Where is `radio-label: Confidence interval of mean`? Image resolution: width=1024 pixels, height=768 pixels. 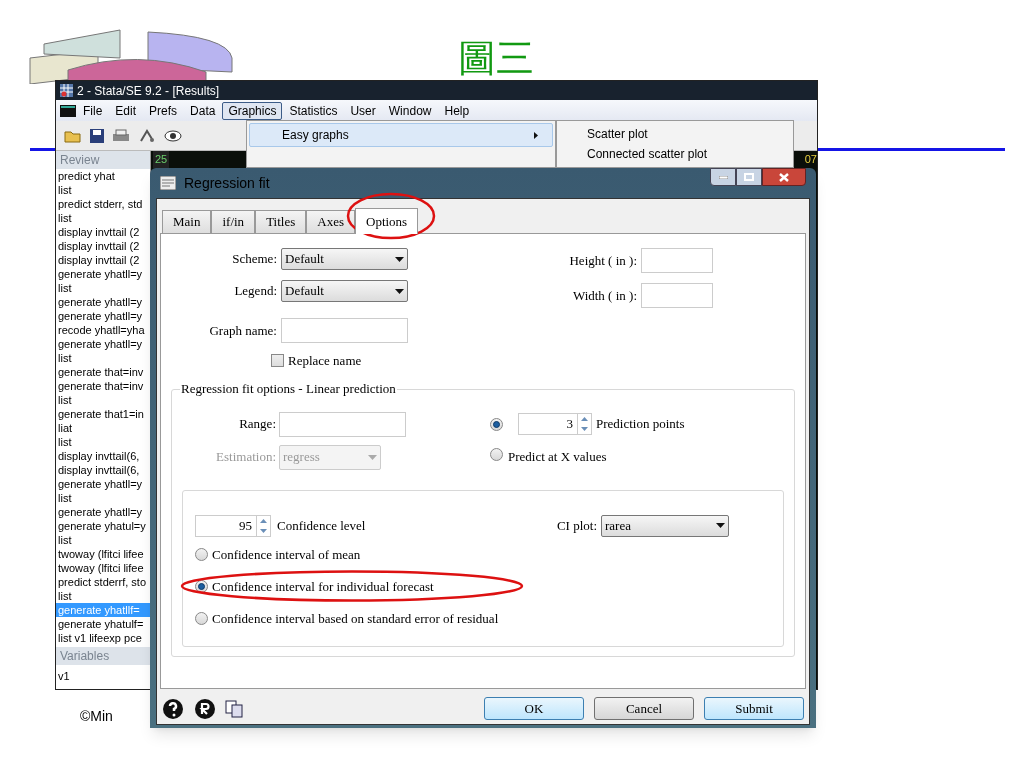 radio-label: Confidence interval of mean is located at coordinates (286, 554).